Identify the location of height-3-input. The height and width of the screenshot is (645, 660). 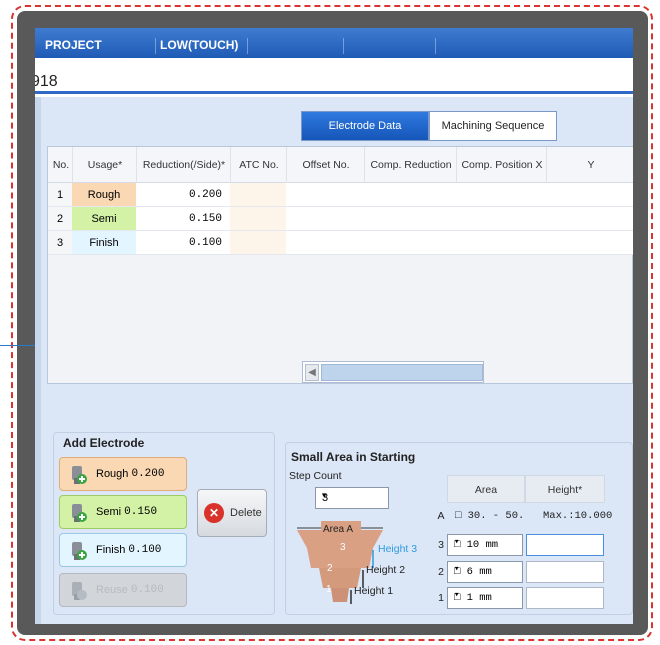
(565, 545).